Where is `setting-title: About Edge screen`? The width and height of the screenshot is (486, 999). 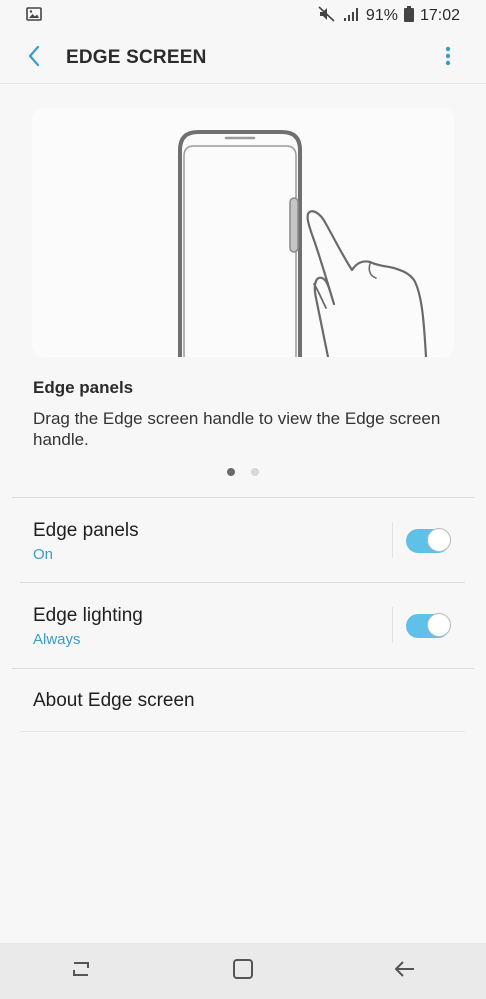 setting-title: About Edge screen is located at coordinates (114, 700).